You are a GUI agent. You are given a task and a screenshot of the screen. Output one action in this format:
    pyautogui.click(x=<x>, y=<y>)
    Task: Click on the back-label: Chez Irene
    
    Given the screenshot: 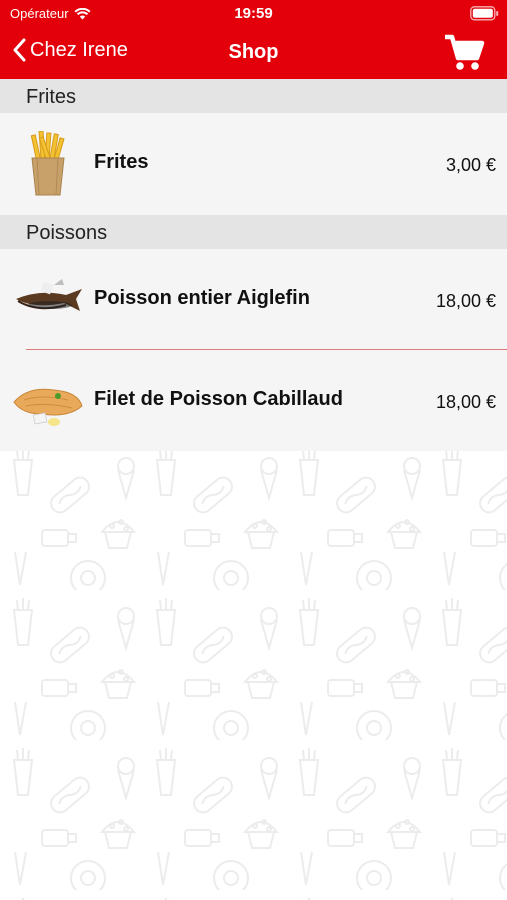 What is the action you would take?
    pyautogui.click(x=79, y=49)
    